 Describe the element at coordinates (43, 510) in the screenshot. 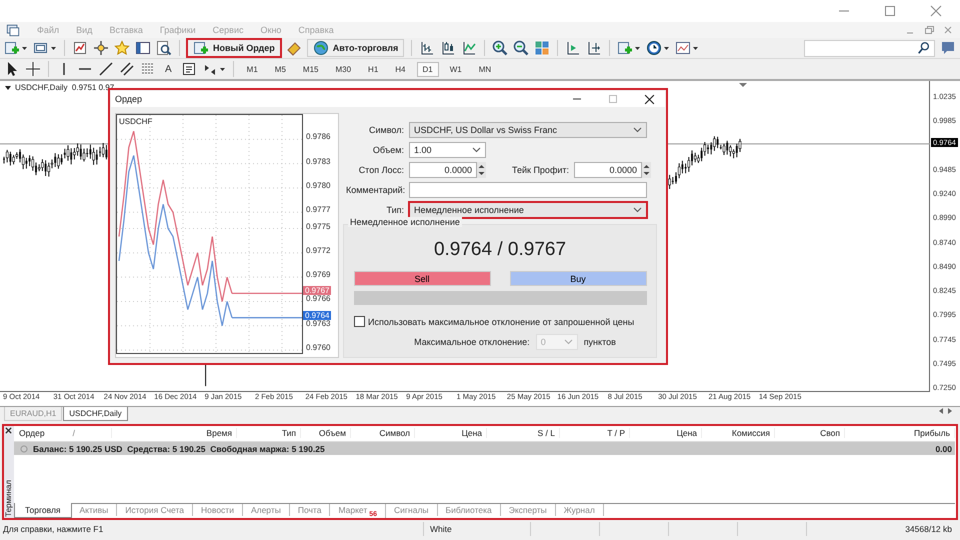

I see `terminal-tab: Торговля` at that location.